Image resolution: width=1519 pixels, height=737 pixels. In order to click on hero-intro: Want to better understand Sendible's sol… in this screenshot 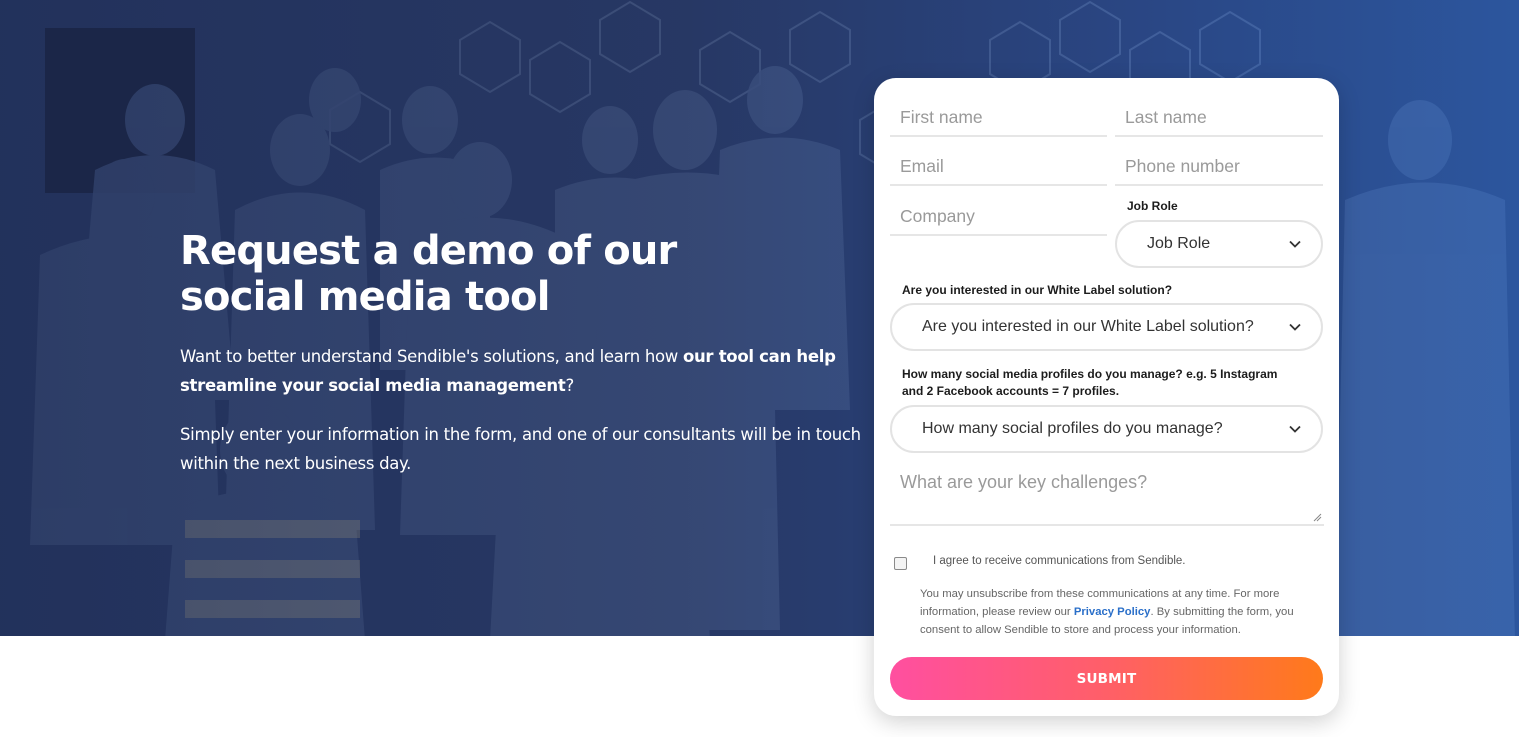, I will do `click(525, 371)`.